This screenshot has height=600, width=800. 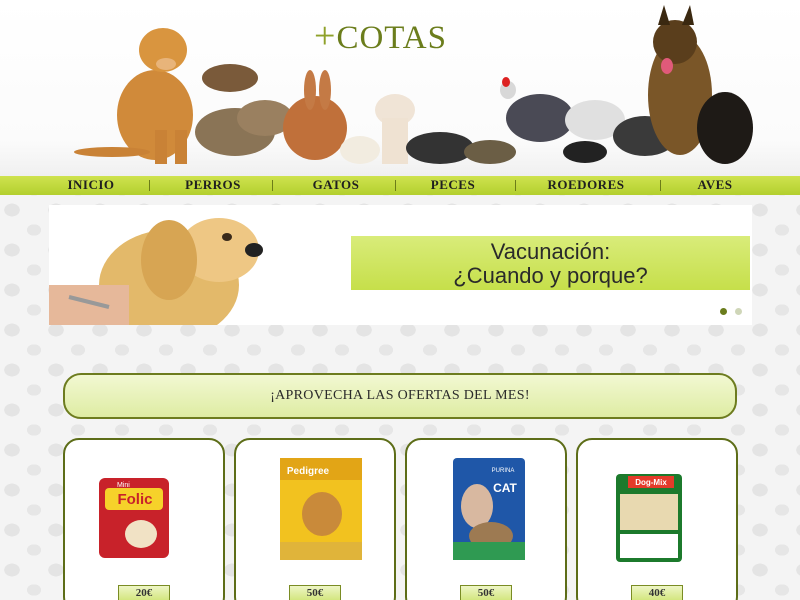 What do you see at coordinates (550, 275) in the screenshot?
I see `slide-caption-line2: ¿Cuando y porque?` at bounding box center [550, 275].